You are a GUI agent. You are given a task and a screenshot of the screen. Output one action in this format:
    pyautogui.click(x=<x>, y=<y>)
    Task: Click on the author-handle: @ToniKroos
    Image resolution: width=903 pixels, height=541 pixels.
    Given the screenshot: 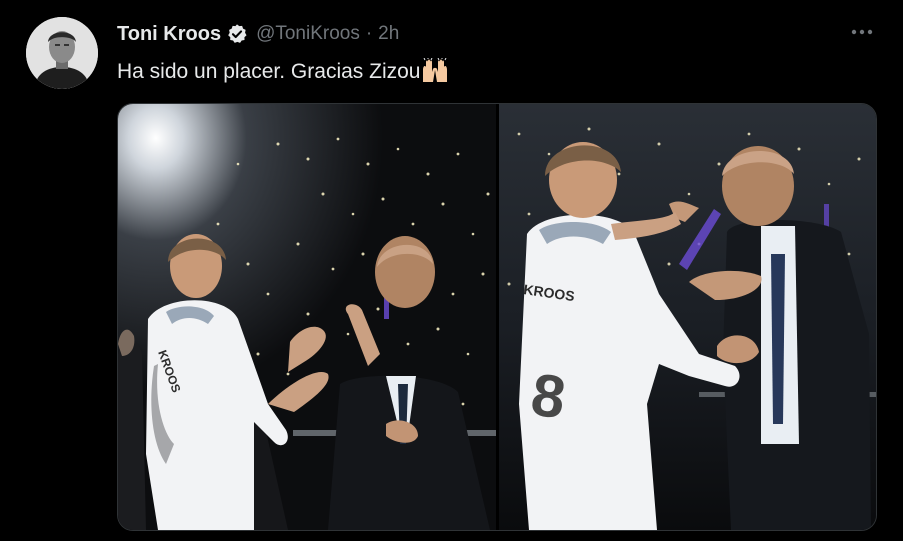 What is the action you would take?
    pyautogui.click(x=308, y=34)
    